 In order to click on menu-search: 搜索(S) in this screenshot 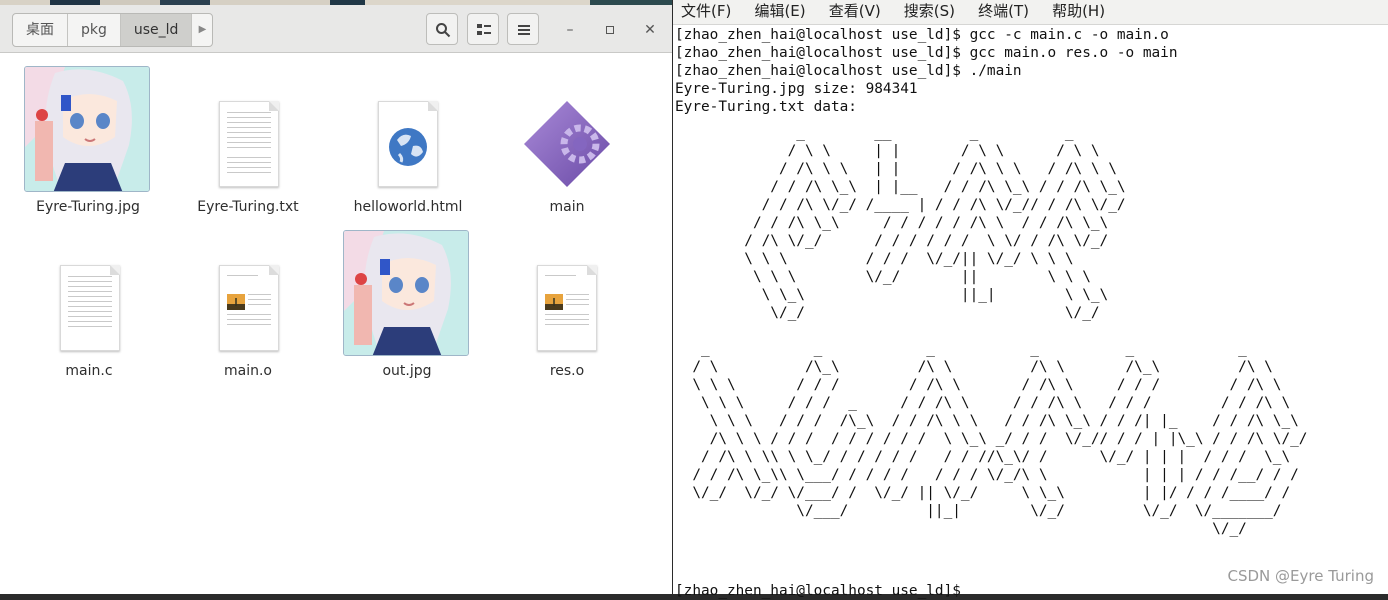, I will do `click(929, 11)`.